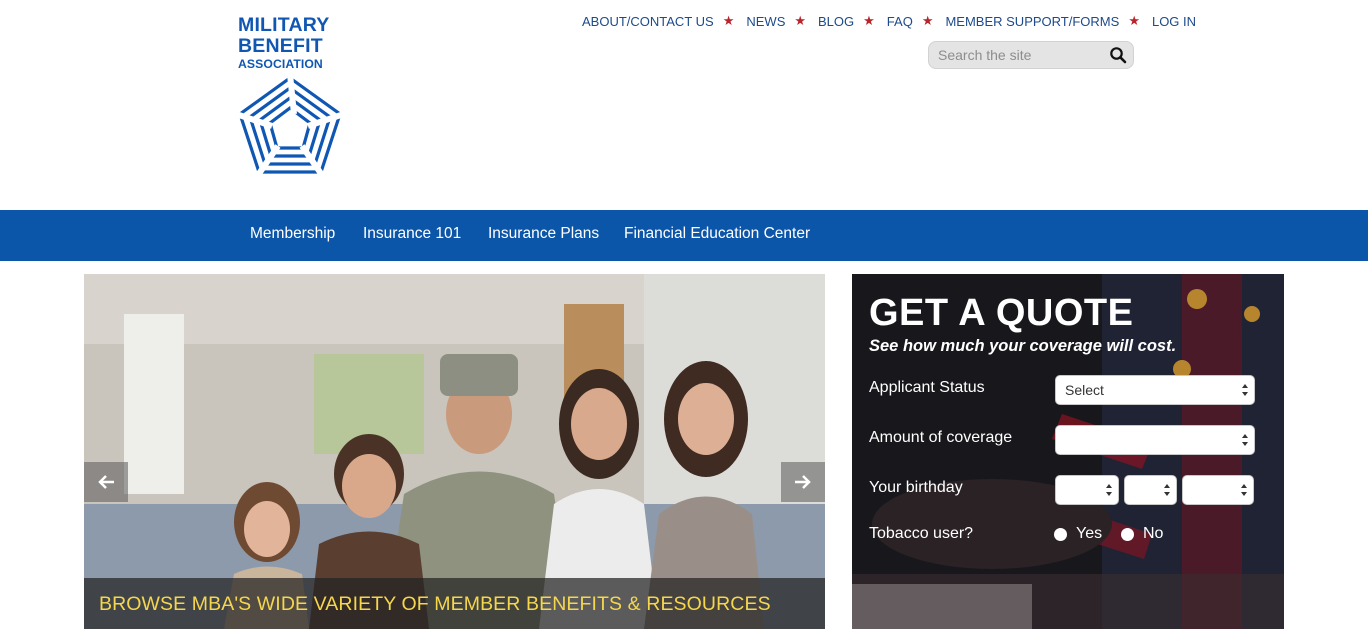 The width and height of the screenshot is (1368, 629). I want to click on arrow-right-icon, so click(803, 482).